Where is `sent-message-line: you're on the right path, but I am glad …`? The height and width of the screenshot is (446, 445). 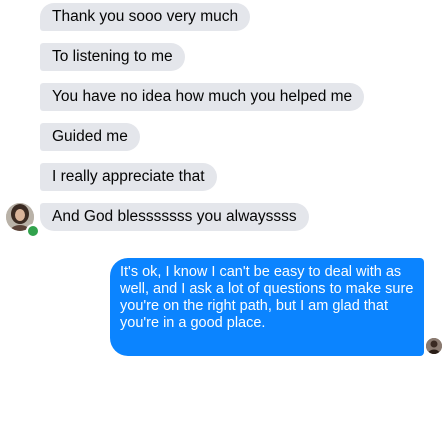
sent-message-line: you're on the right path, but I am glad … is located at coordinates (254, 306).